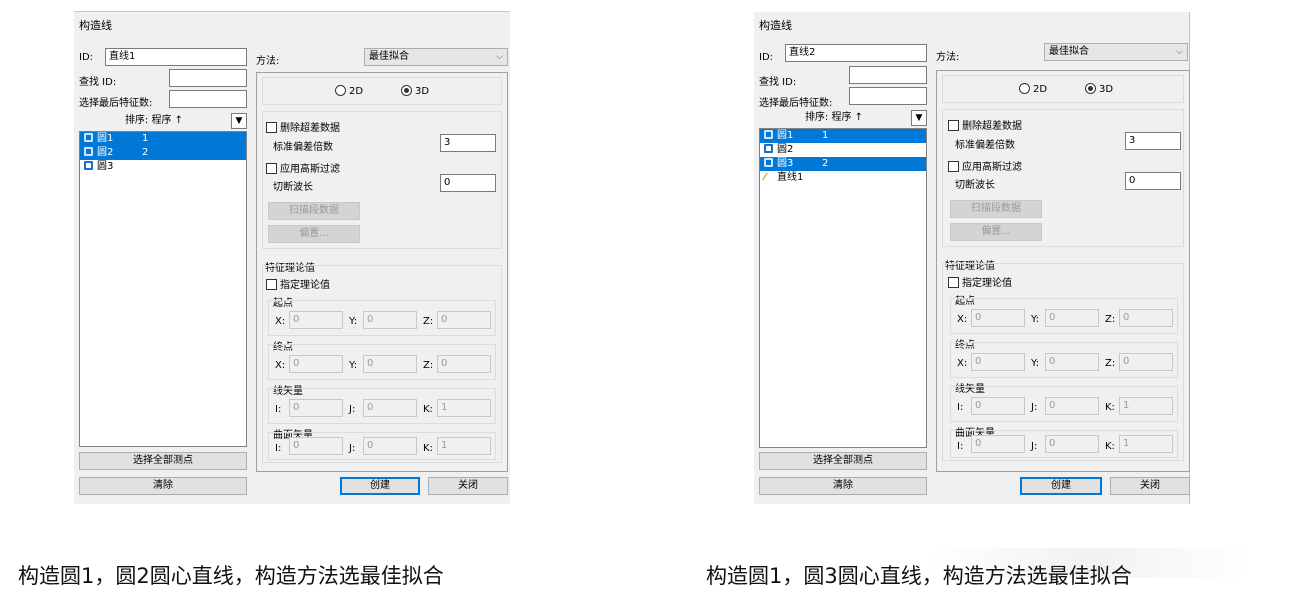 Image resolution: width=1306 pixels, height=606 pixels. What do you see at coordinates (163, 289) in the screenshot?
I see `feature-list: 圆1 1 圆2 2 圆3` at bounding box center [163, 289].